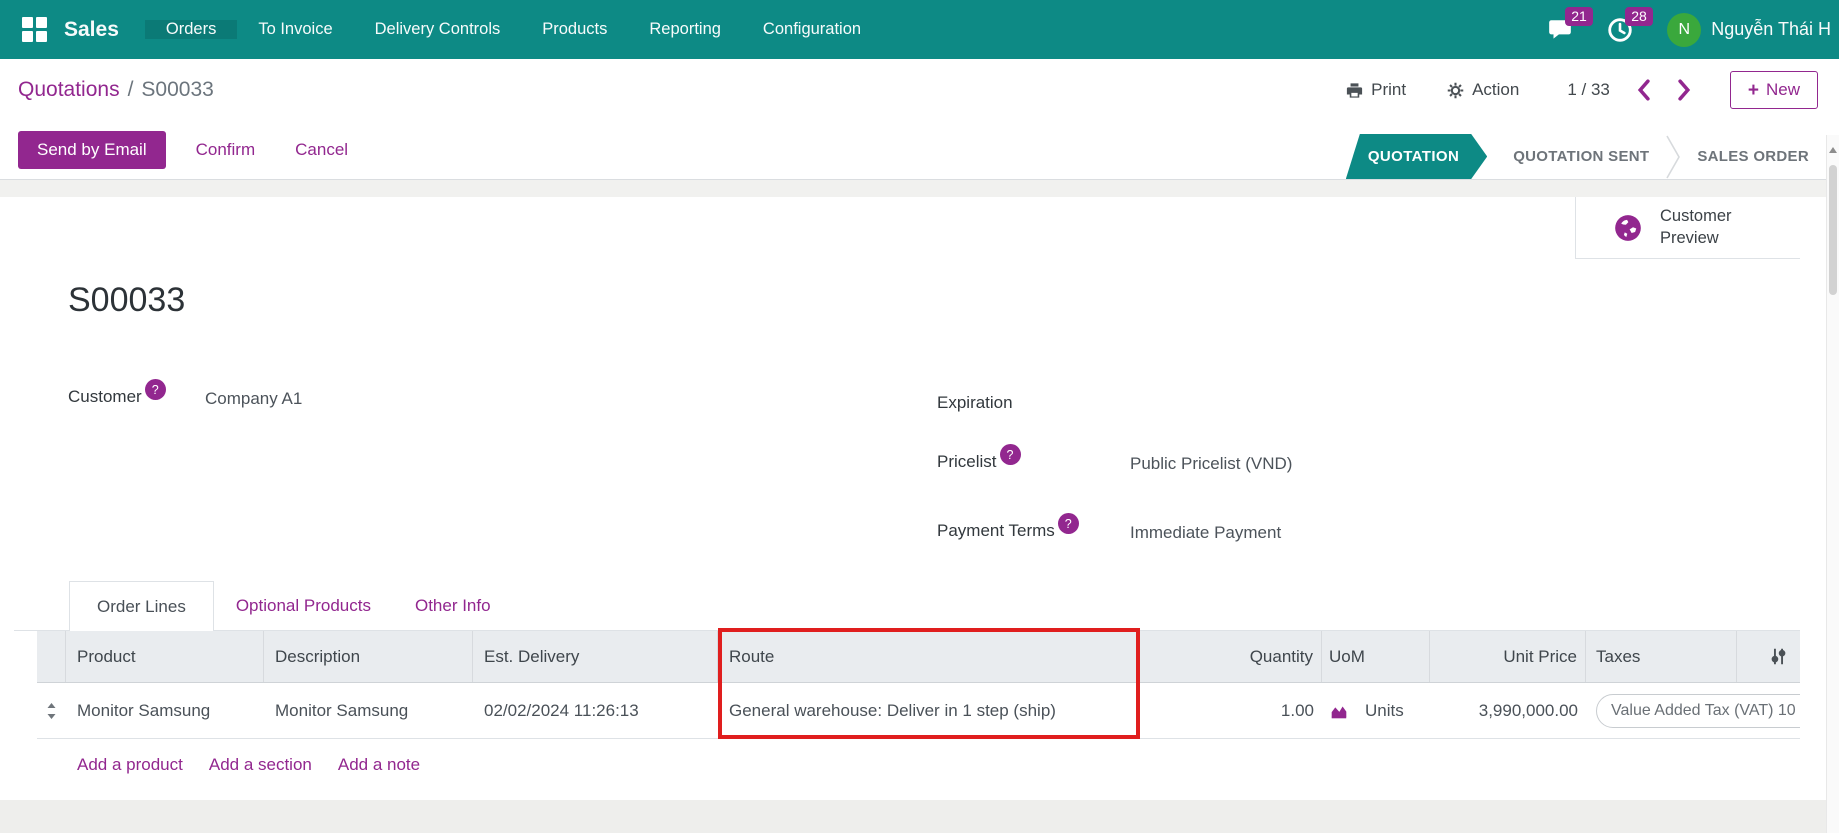 Image resolution: width=1839 pixels, height=833 pixels. What do you see at coordinates (260, 765) in the screenshot?
I see `add-a-section-link: Add a section` at bounding box center [260, 765].